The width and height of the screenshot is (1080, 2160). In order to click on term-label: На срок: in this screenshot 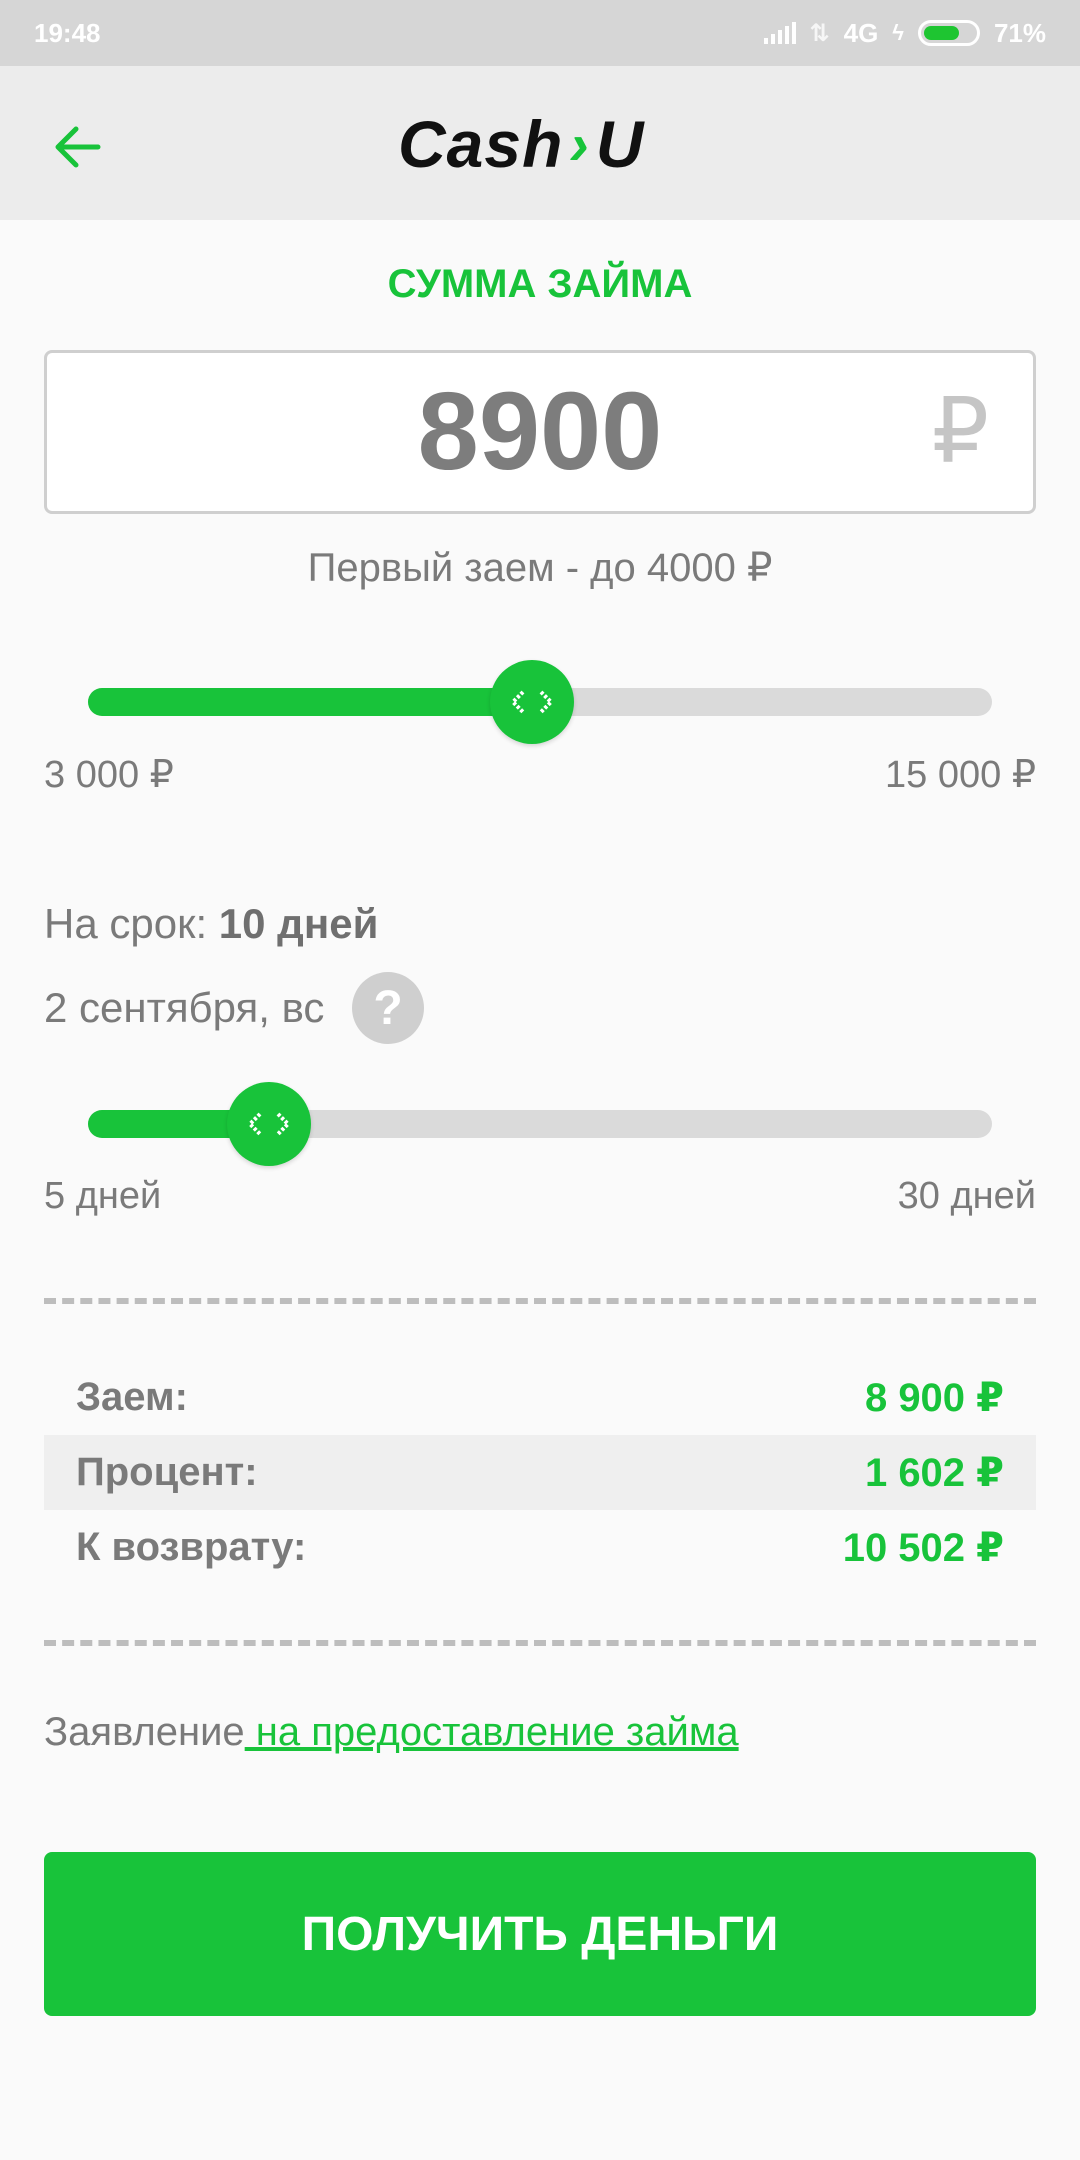, I will do `click(126, 923)`.